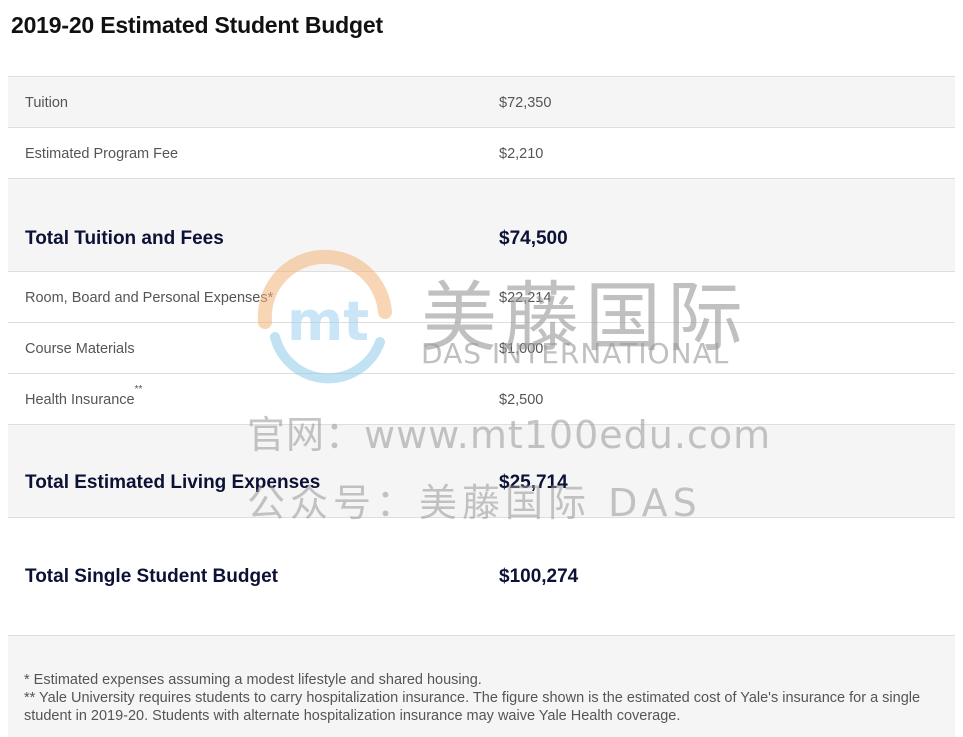 Image resolution: width=963 pixels, height=737 pixels. Describe the element at coordinates (481, 399) in the screenshot. I see `table-row: Health Insurance** $2,500` at that location.